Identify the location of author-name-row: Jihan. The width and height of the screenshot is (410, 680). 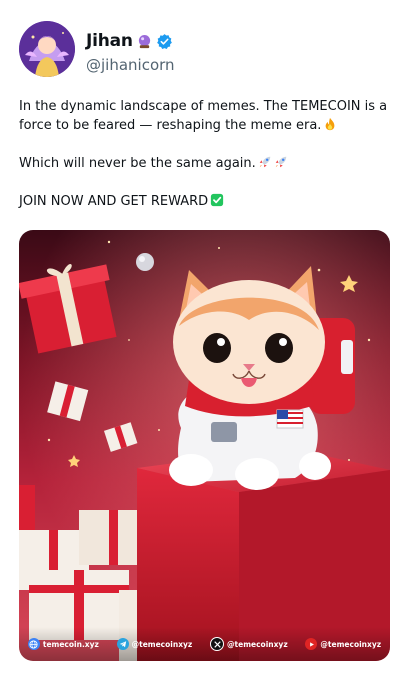
(129, 41).